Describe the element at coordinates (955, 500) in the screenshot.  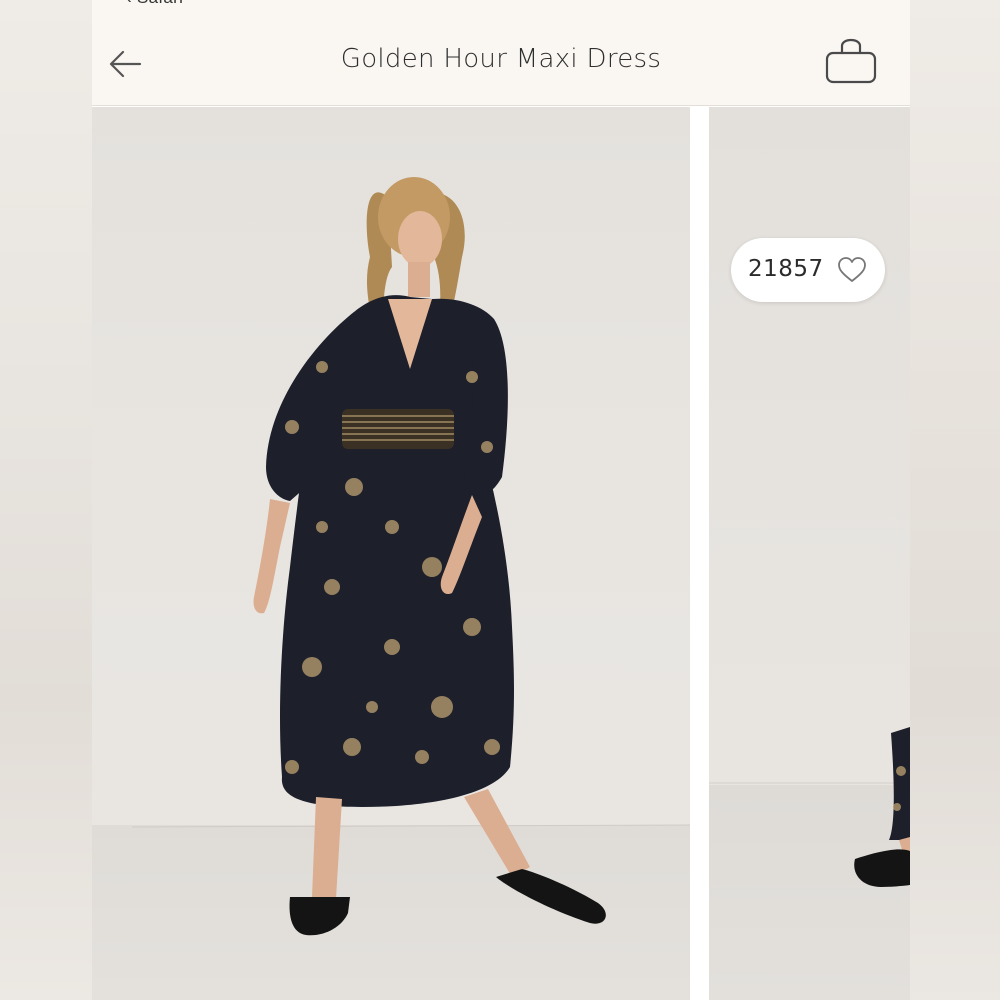
I see `blurred-background-right` at that location.